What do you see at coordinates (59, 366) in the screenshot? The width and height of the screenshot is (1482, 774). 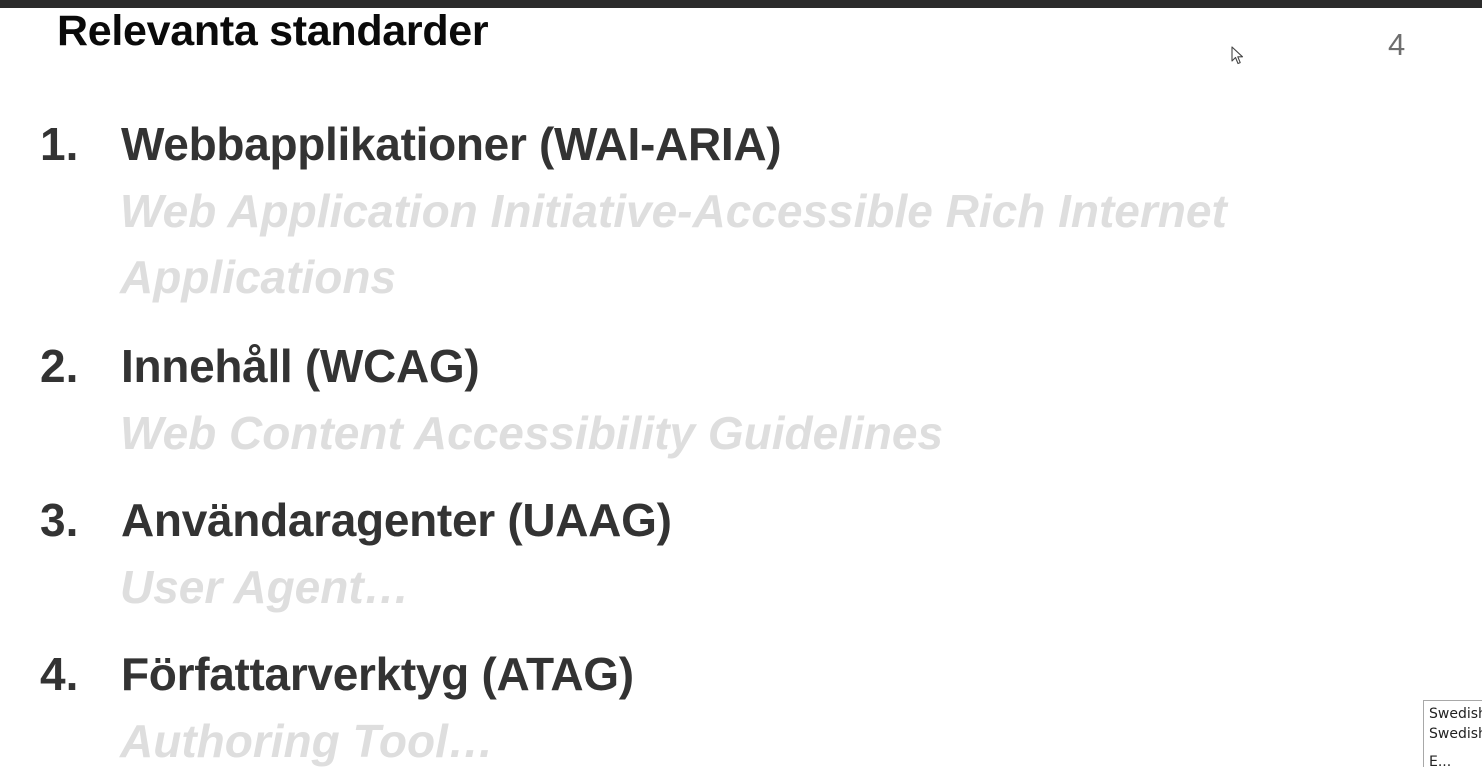 I see `list-item-number: 2.` at bounding box center [59, 366].